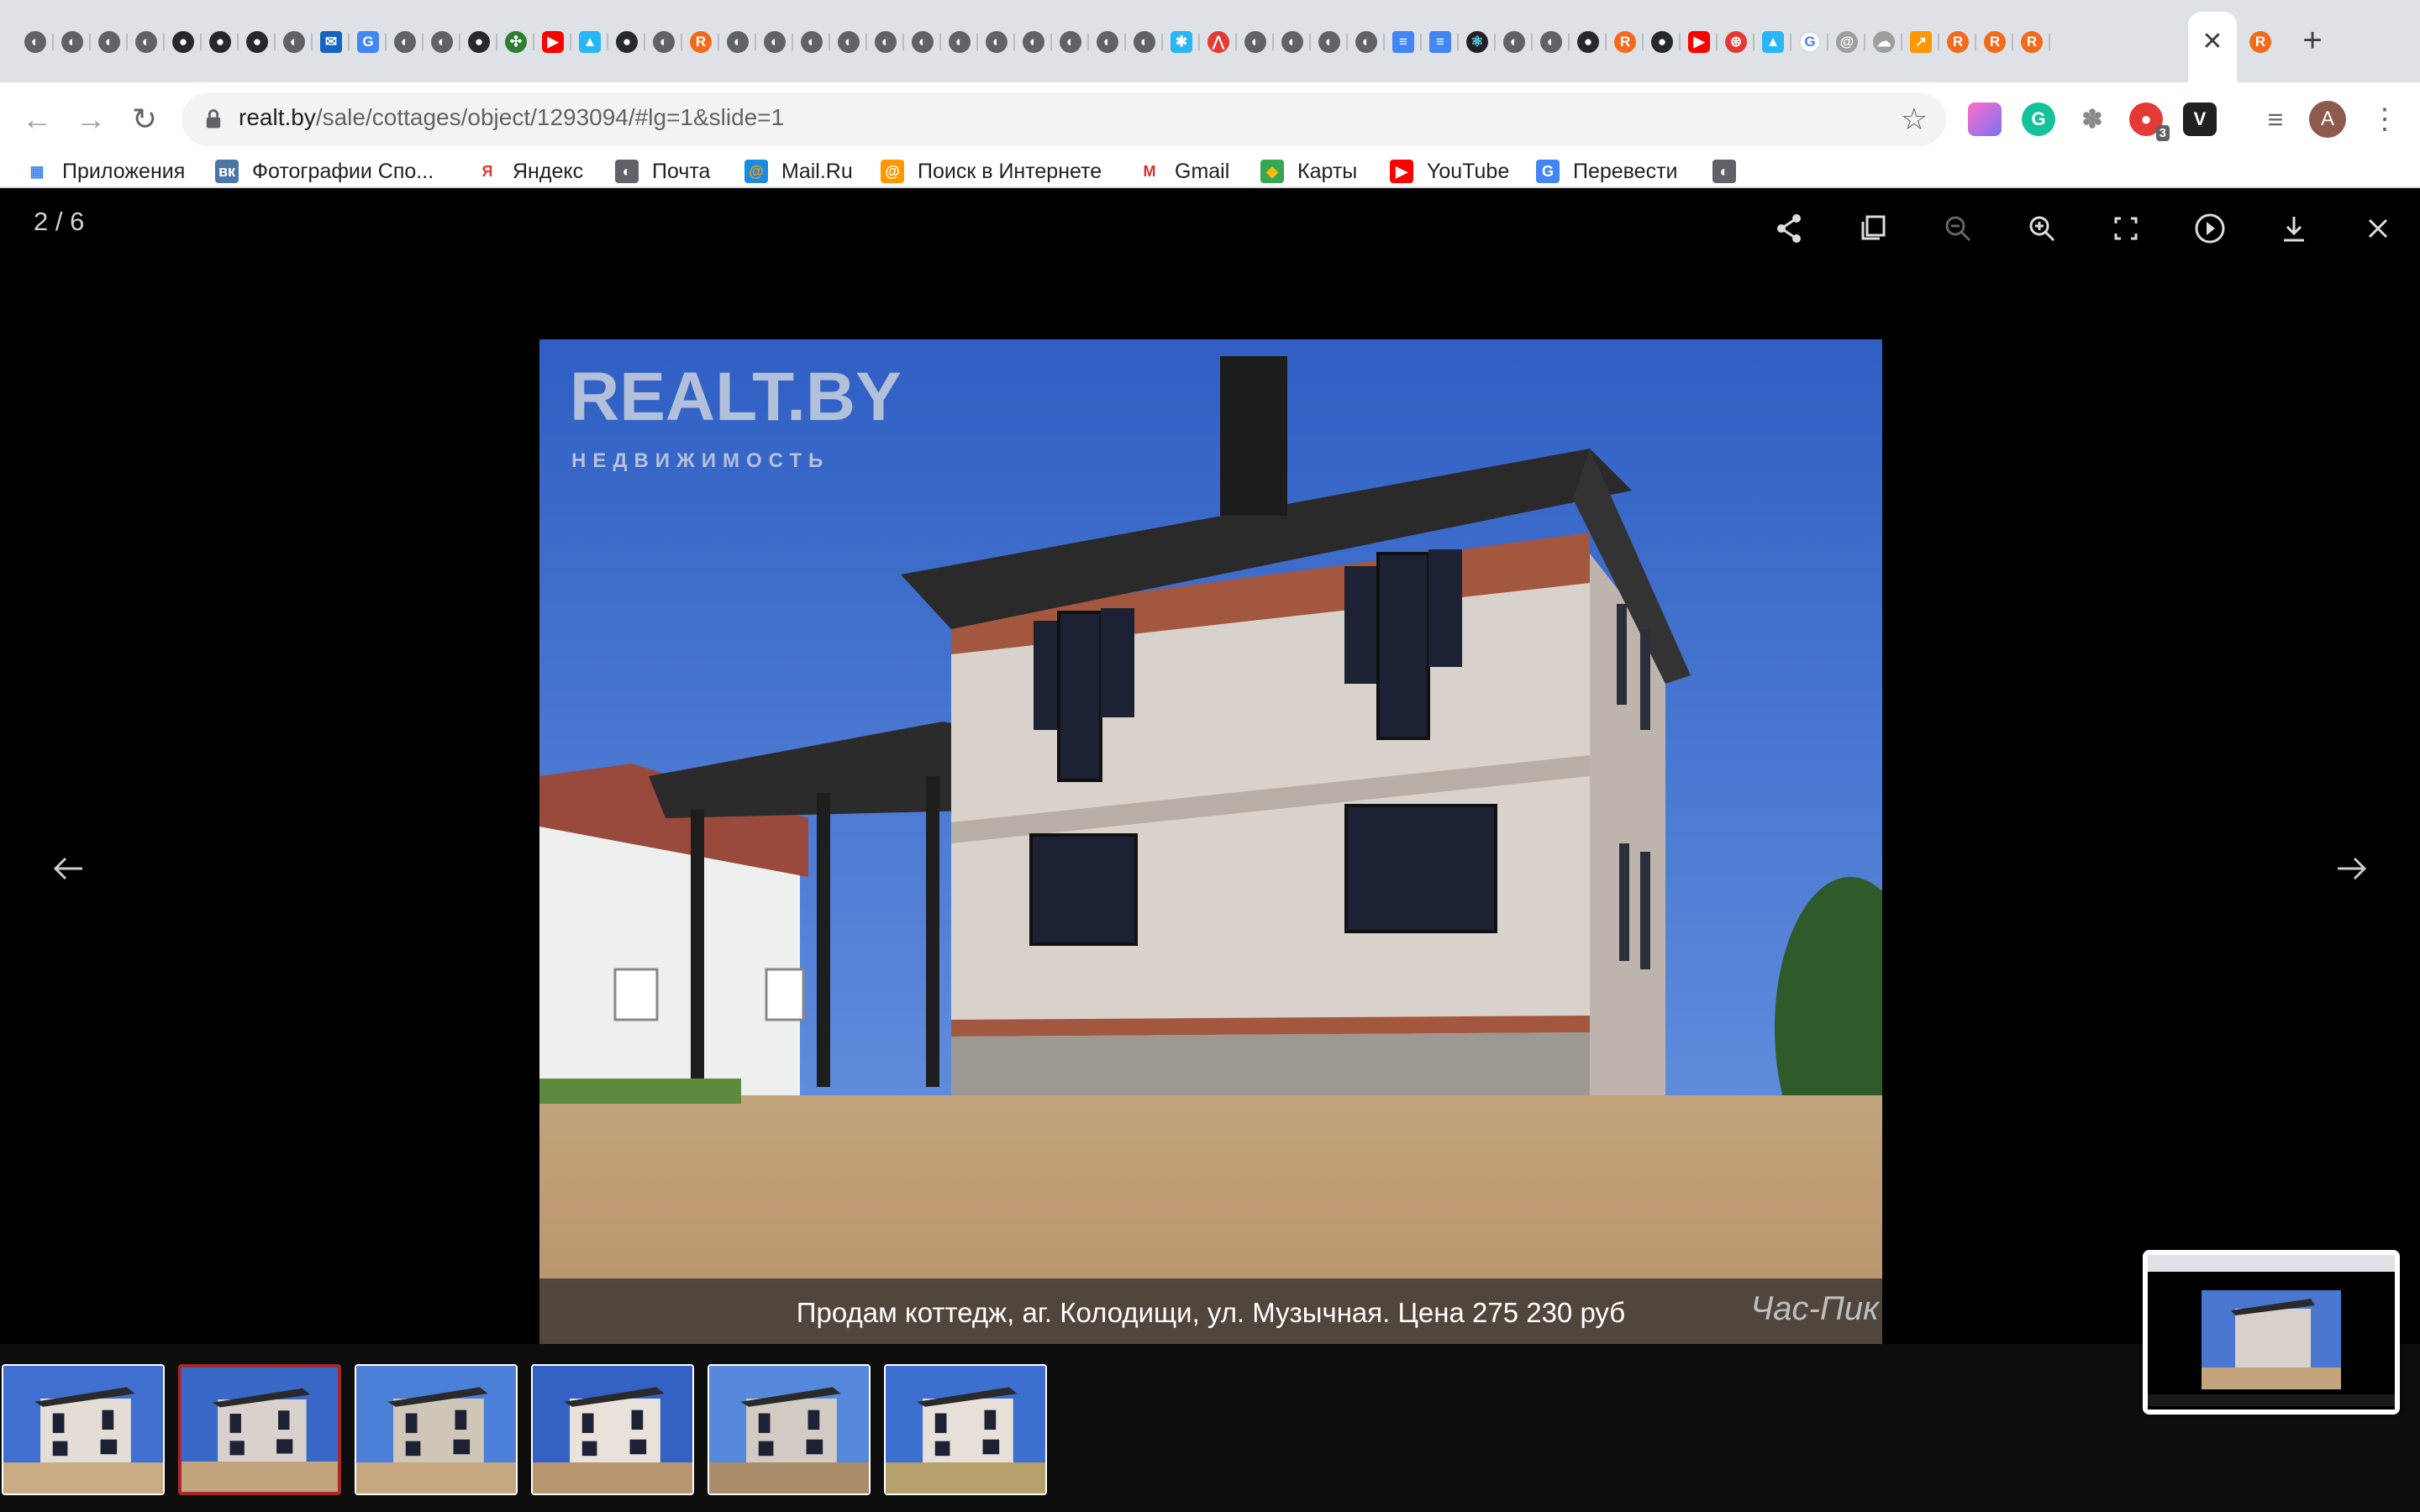 The width and height of the screenshot is (2420, 1512). I want to click on v-extension-icon: V, so click(2200, 119).